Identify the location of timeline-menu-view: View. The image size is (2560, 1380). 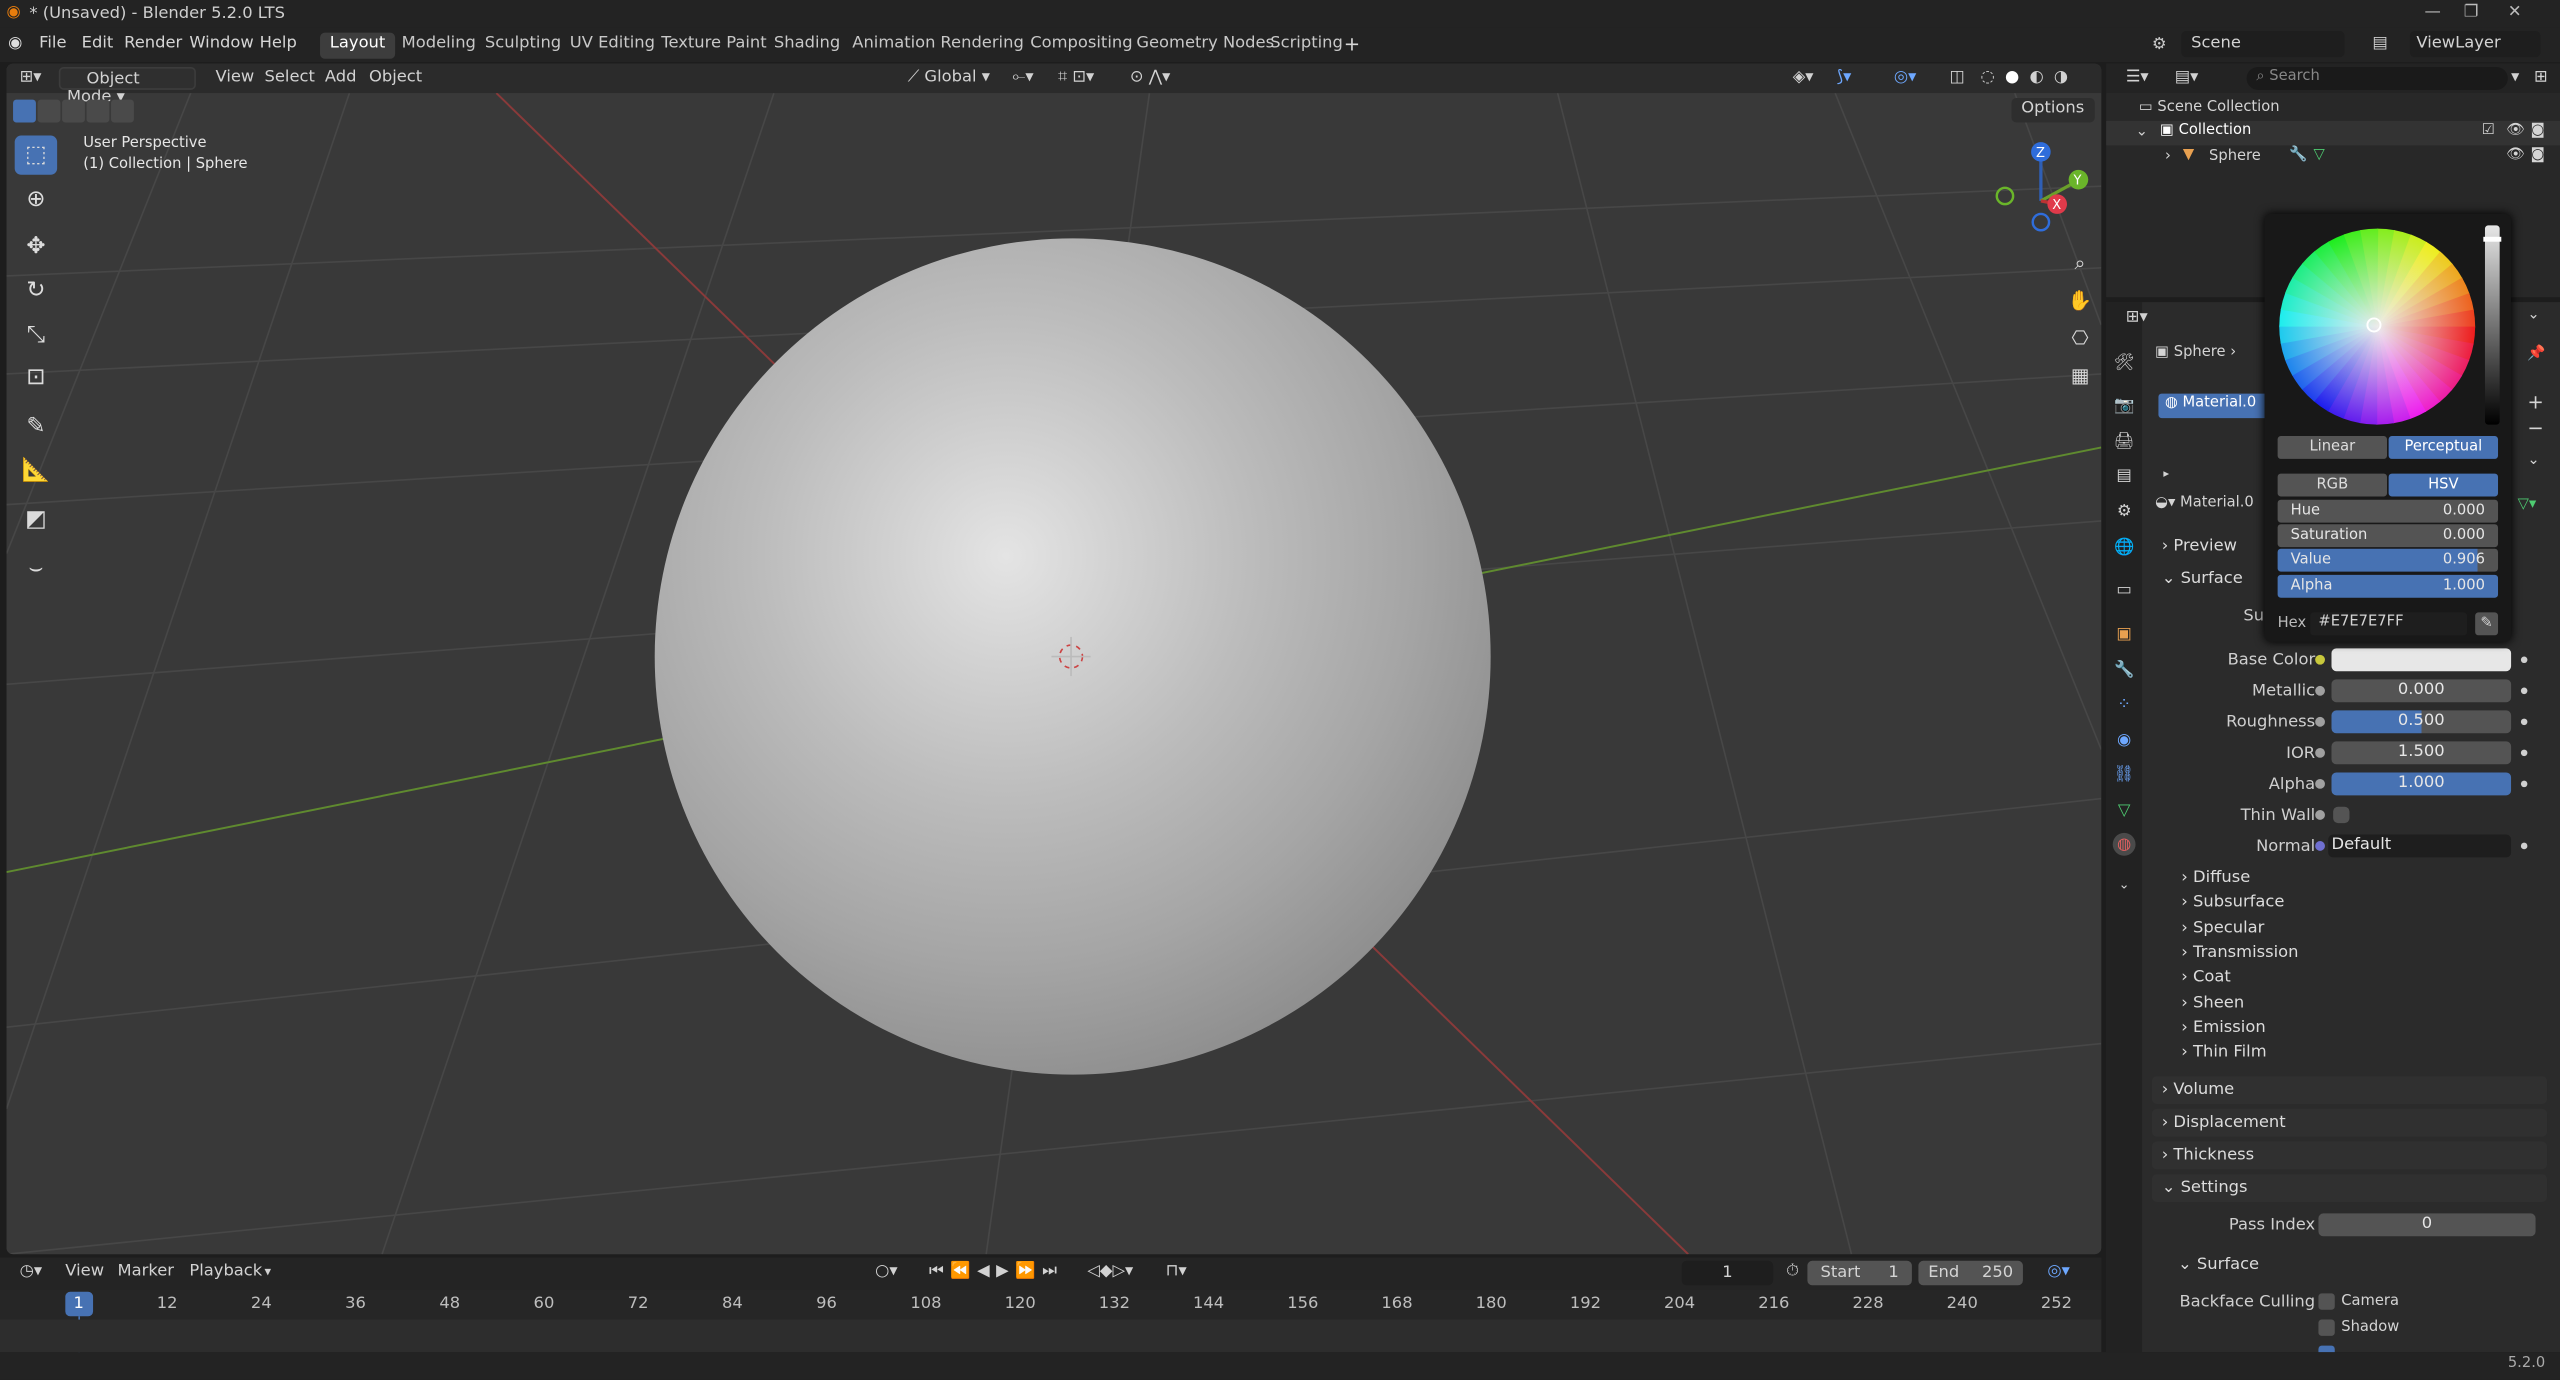
(85, 1272).